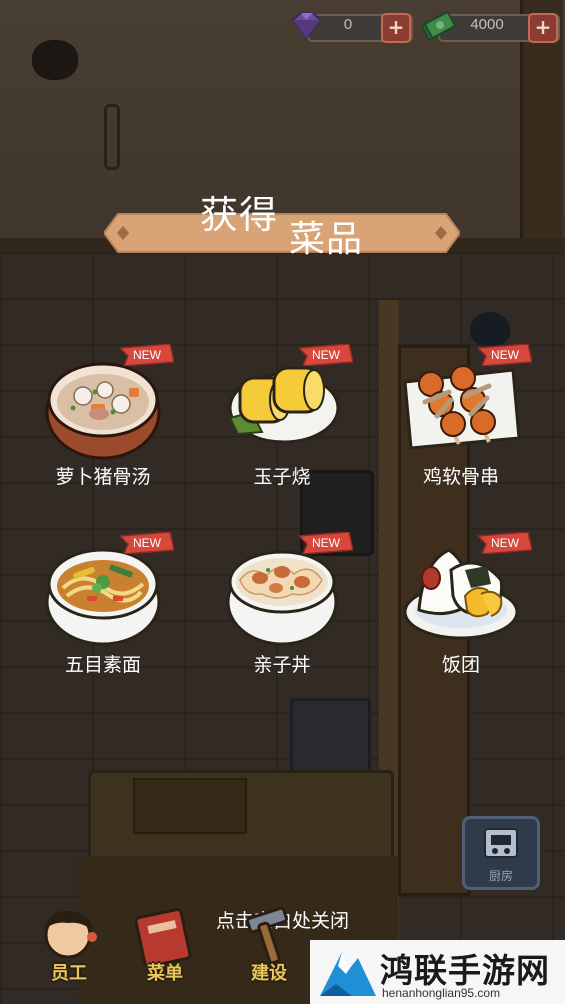 The width and height of the screenshot is (565, 1004). What do you see at coordinates (460, 477) in the screenshot?
I see `dish-name: 鸡软骨串` at bounding box center [460, 477].